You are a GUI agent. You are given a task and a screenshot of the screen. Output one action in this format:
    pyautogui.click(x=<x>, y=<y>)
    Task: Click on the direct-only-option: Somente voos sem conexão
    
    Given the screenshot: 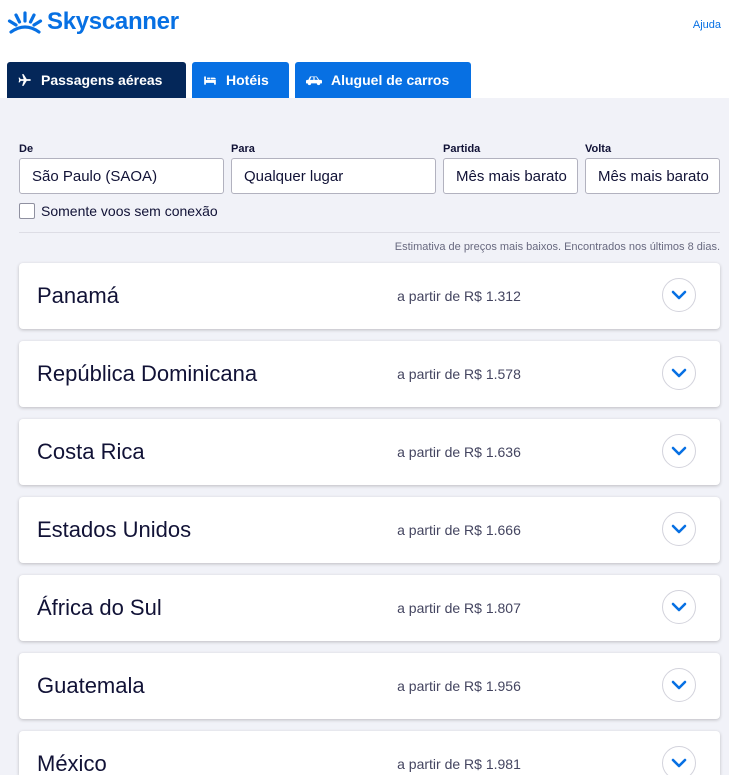 What is the action you would take?
    pyautogui.click(x=118, y=211)
    